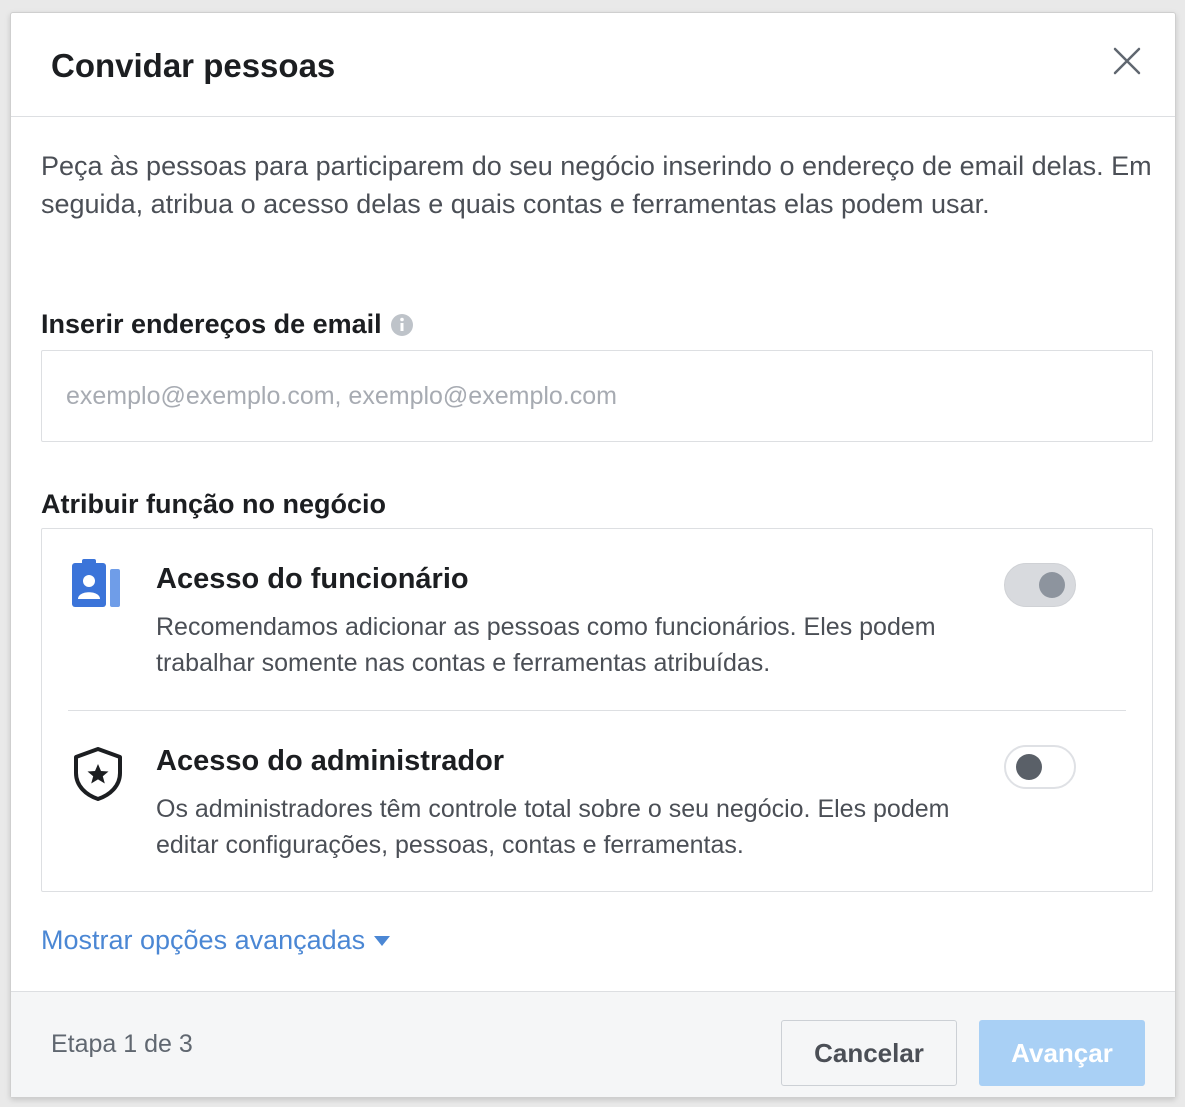 This screenshot has height=1107, width=1185. What do you see at coordinates (1127, 61) in the screenshot?
I see `close-icon` at bounding box center [1127, 61].